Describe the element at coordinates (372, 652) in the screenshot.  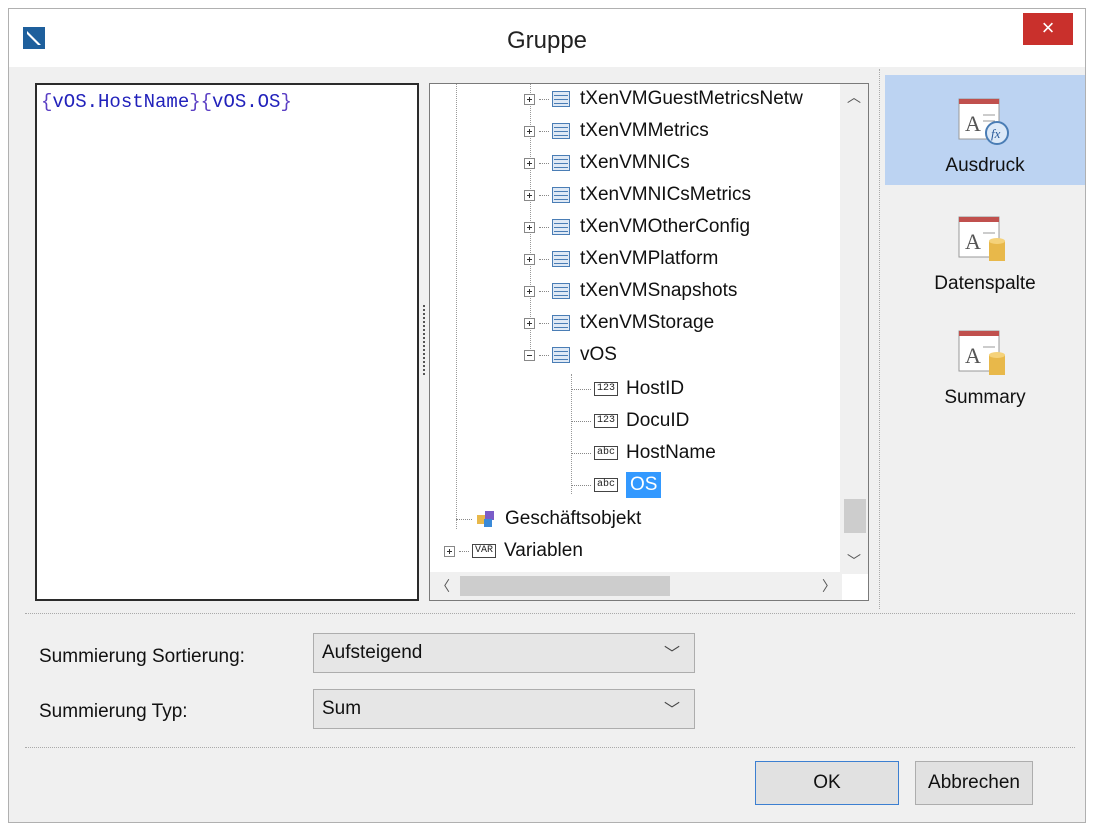
I see `sort-select-value: Aufsteigend` at that location.